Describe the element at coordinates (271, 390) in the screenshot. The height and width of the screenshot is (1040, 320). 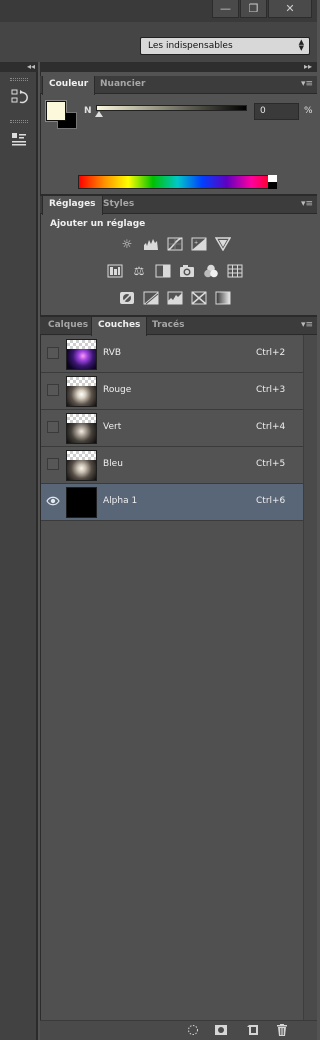
I see `channel-shortcut: Ctrl+3` at that location.